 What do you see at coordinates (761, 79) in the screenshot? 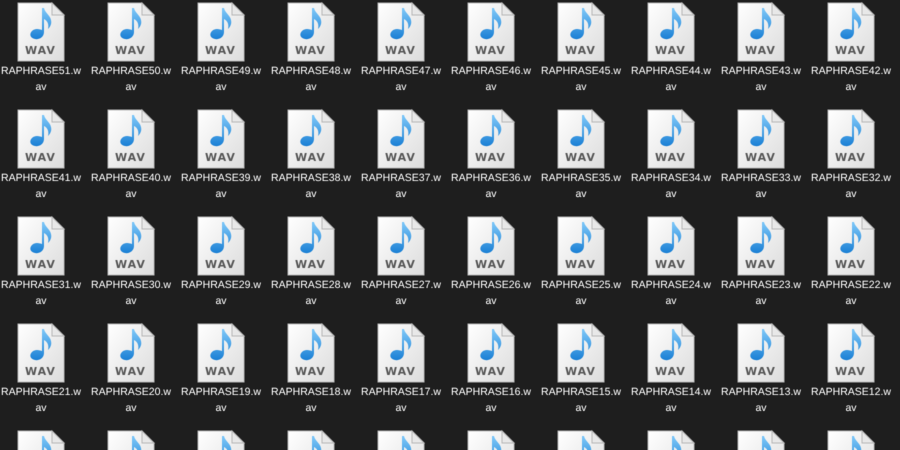
I see `file-name: RAPHRASE43.wav` at bounding box center [761, 79].